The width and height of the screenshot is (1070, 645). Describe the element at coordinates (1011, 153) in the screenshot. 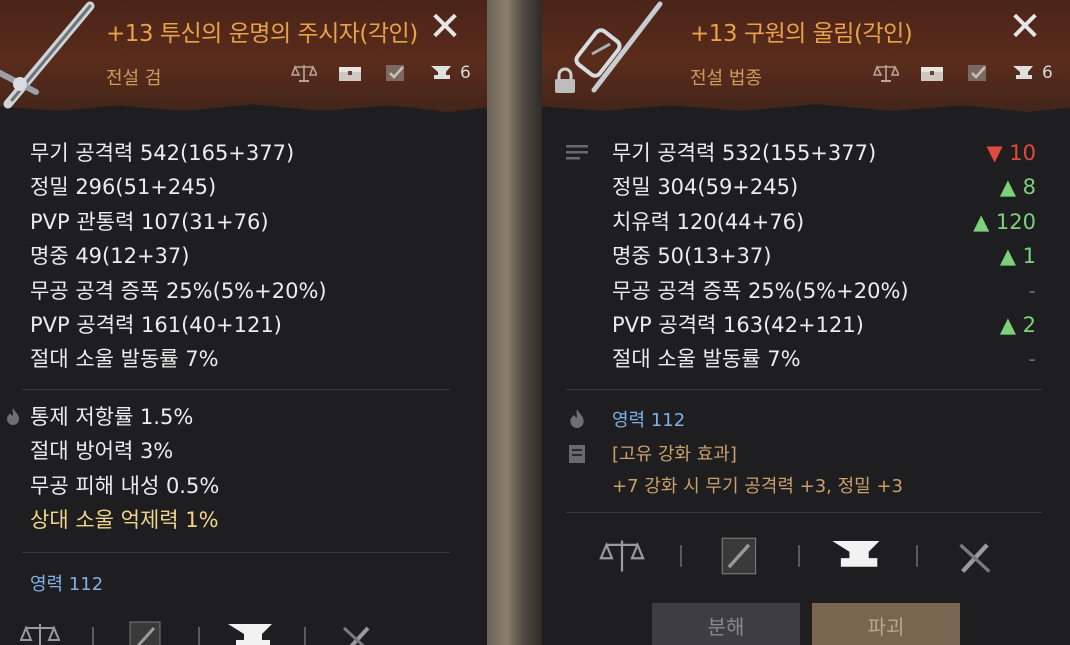

I see `stat-diff: ▼ 10` at that location.